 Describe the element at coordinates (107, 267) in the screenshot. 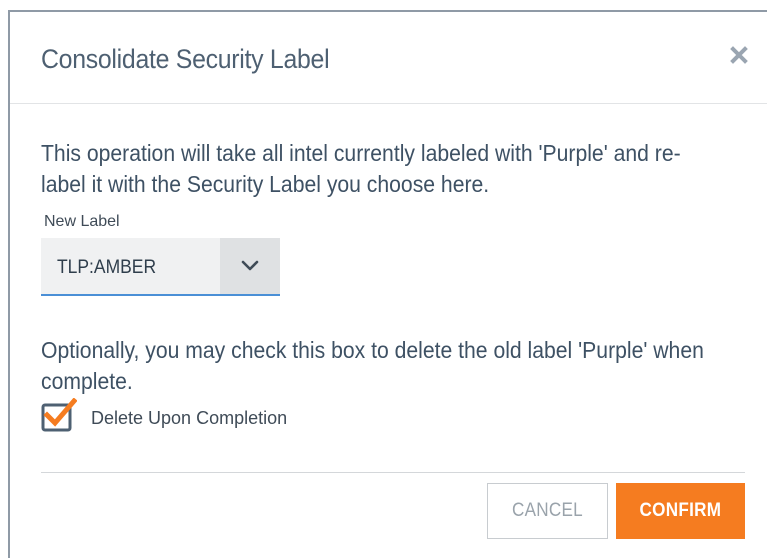

I see `new-label-selected-value: TLP:AMBER` at that location.